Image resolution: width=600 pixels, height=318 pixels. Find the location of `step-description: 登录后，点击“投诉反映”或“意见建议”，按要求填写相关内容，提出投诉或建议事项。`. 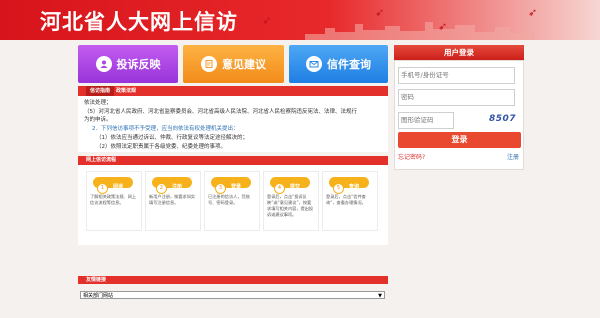

step-description: 登录后，点击“投诉反映”或“意见建议”，按要求填写相关内容，提出投诉或建议事项。 is located at coordinates (290, 205).